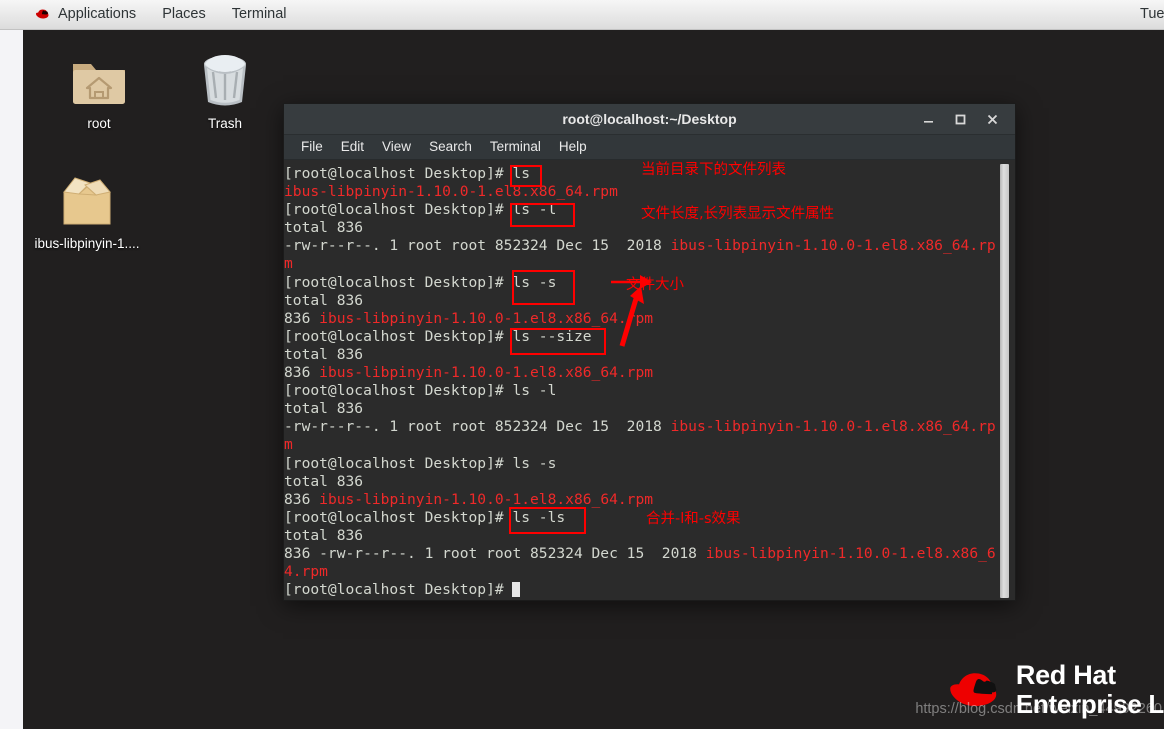 The image size is (1164, 729). I want to click on desktop-icon-root: root, so click(99, 89).